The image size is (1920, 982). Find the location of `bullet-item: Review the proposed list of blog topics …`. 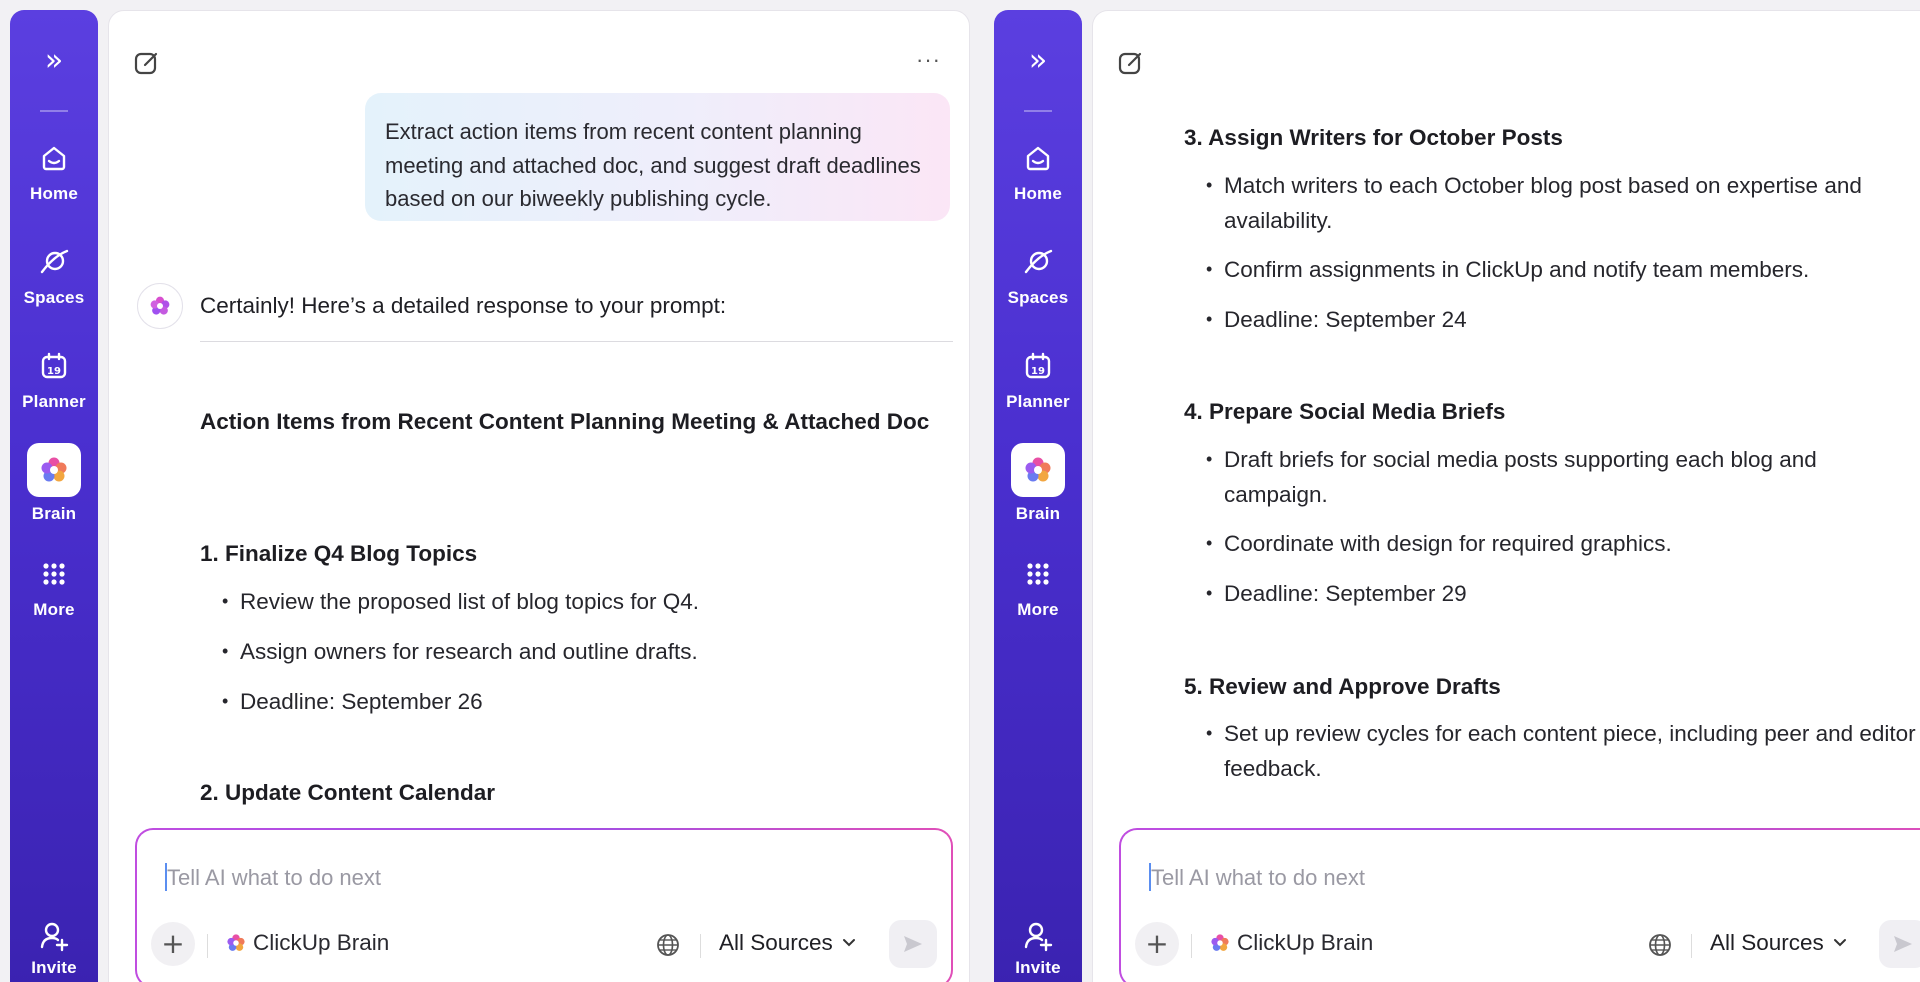

bullet-item: Review the proposed list of blog topics … is located at coordinates (592, 601).